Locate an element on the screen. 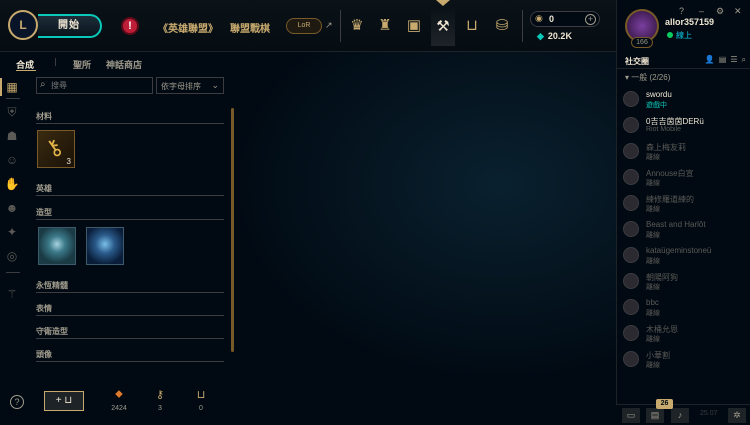 The image size is (750, 425). alert-icon: ! is located at coordinates (130, 26).